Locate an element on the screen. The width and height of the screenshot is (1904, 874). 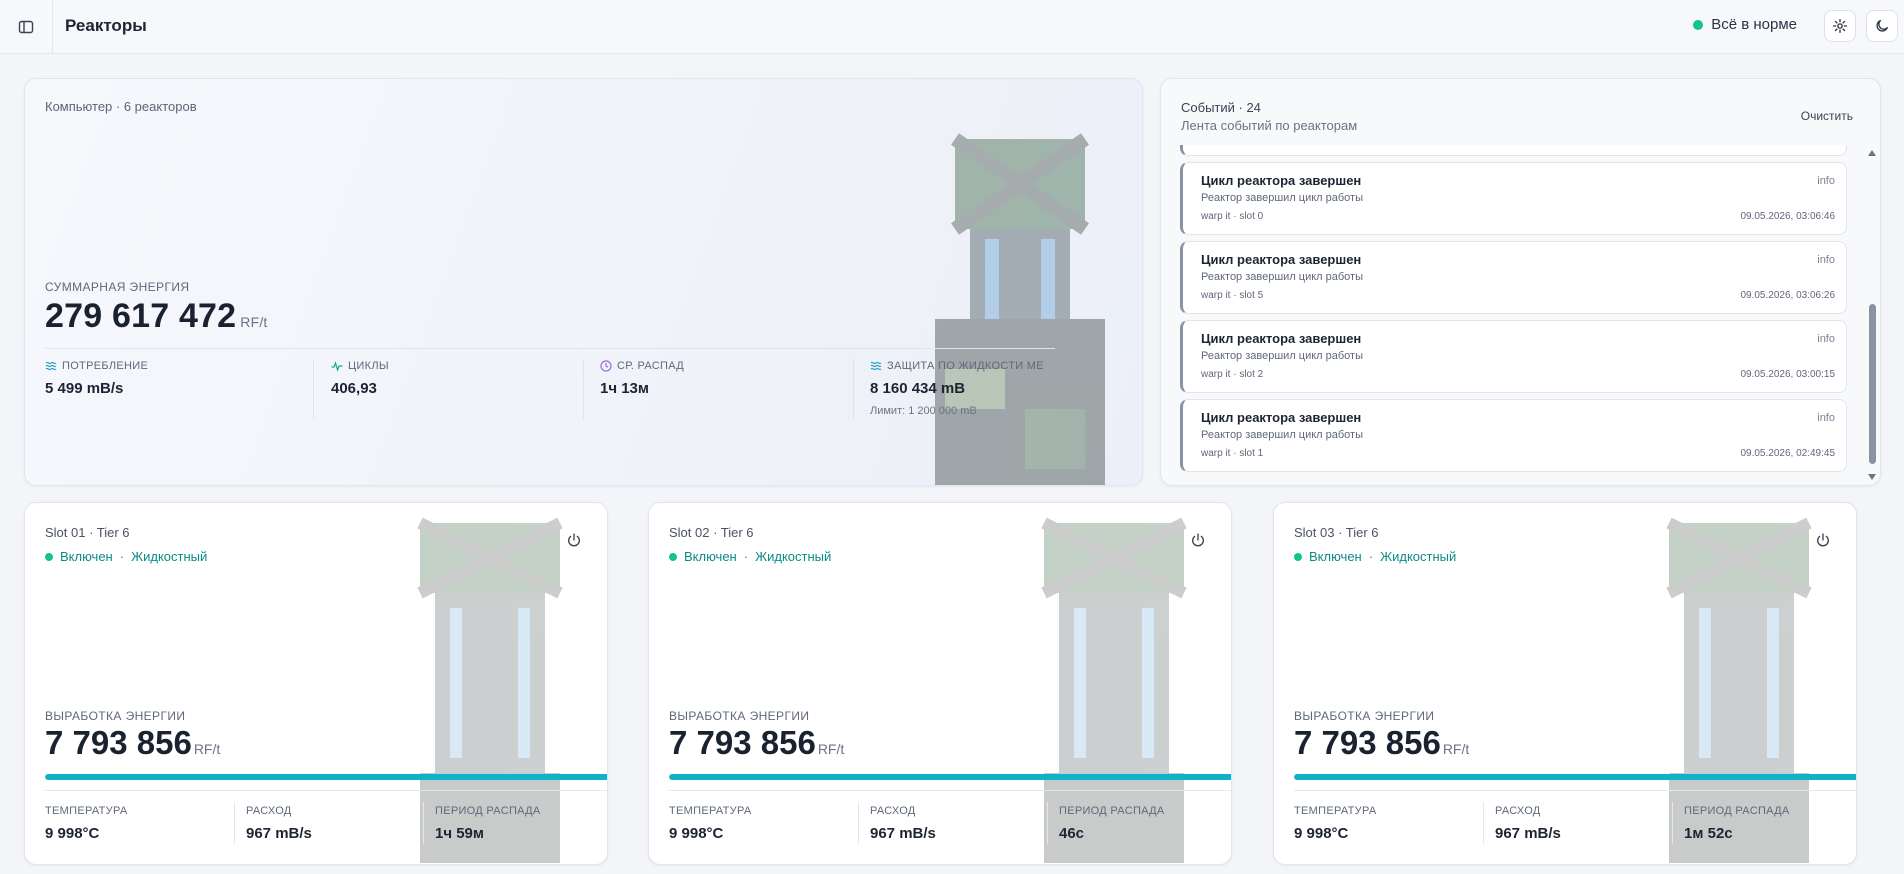
reactor-status: Включен · Жидкостный is located at coordinates (126, 556).